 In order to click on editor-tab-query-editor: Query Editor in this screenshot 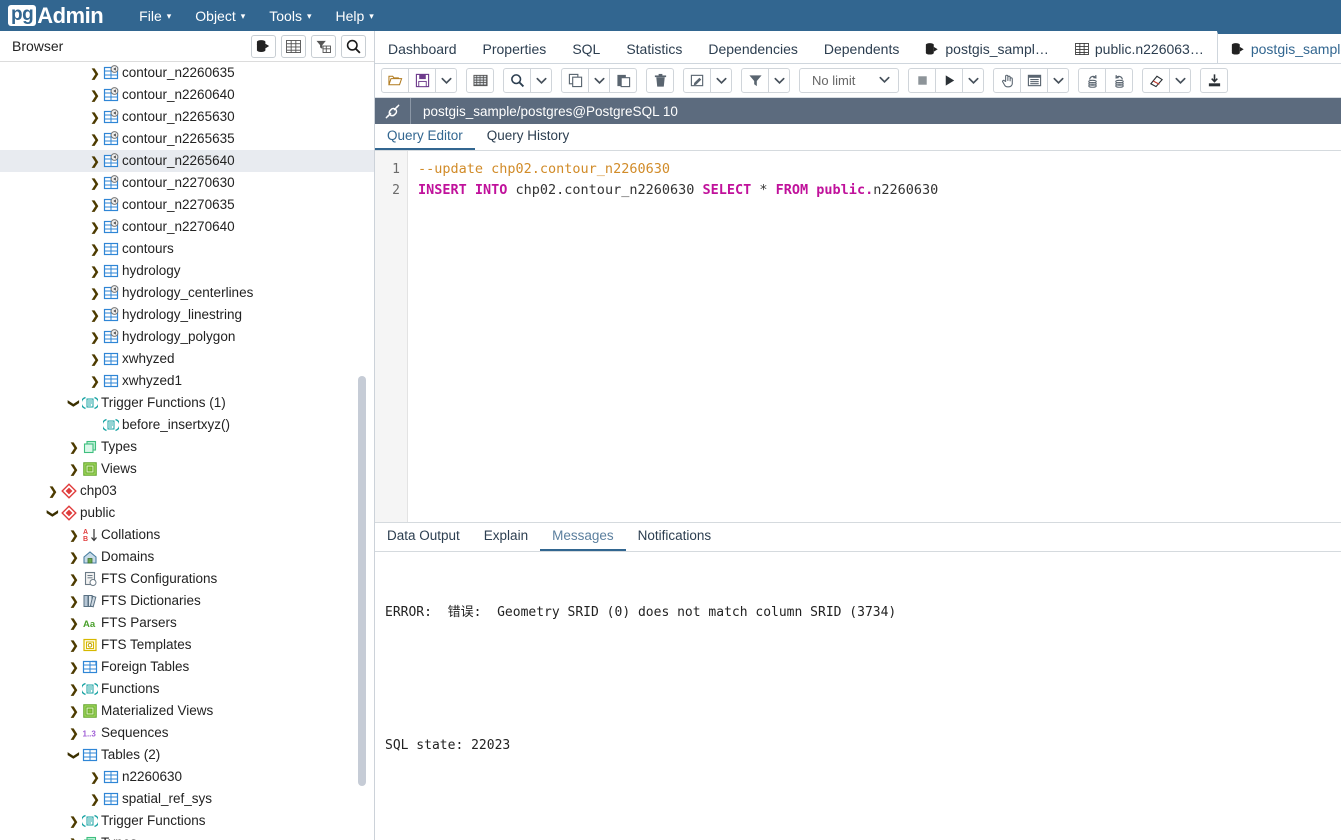, I will do `click(425, 137)`.